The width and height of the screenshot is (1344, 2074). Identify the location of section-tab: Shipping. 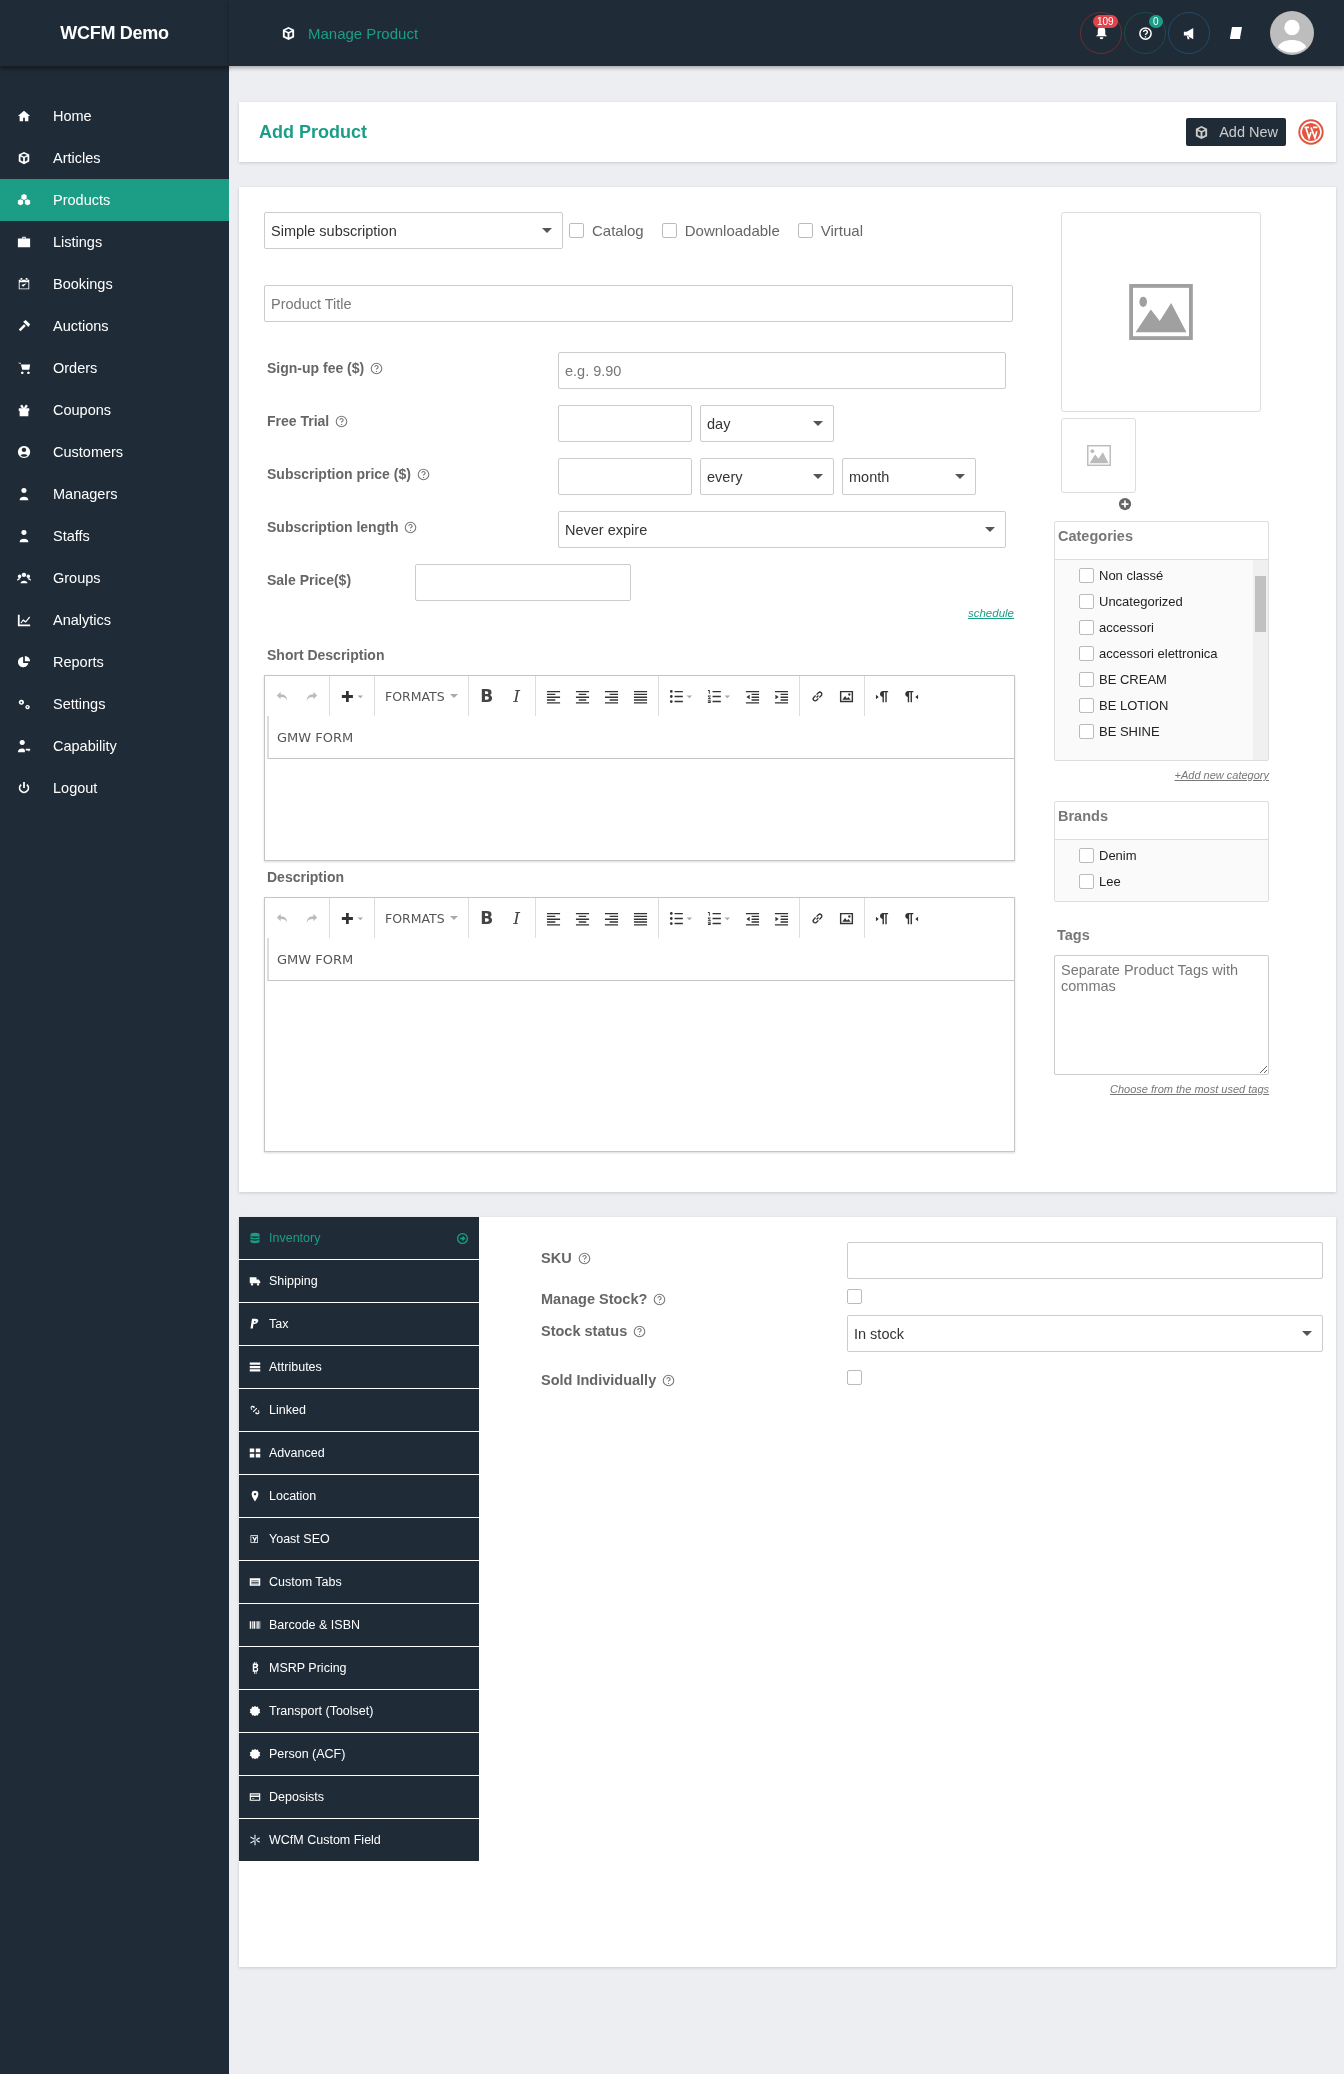
(359, 1281).